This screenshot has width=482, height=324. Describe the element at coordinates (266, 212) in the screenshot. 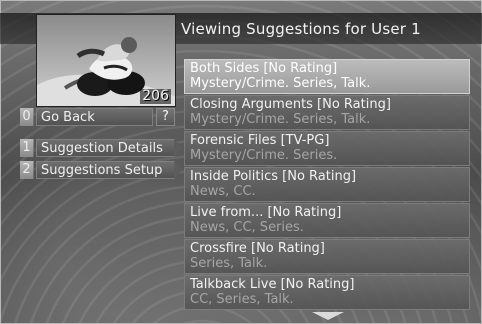

I see `program-title: Live from... [No Rating]` at that location.